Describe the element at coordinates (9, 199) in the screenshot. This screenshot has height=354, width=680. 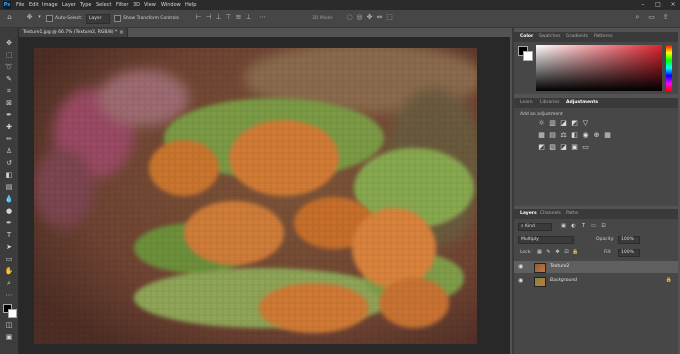
I see `blur-tool-icon: 💧` at that location.